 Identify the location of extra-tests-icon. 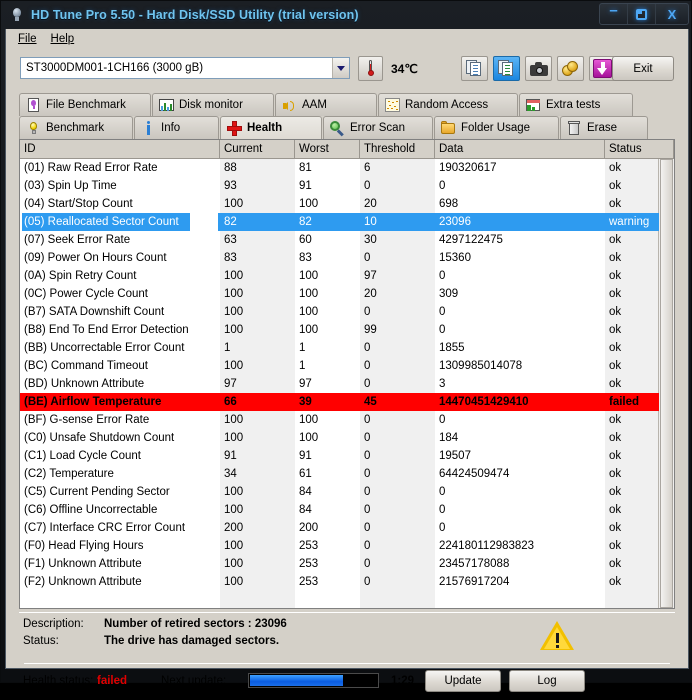
(533, 105).